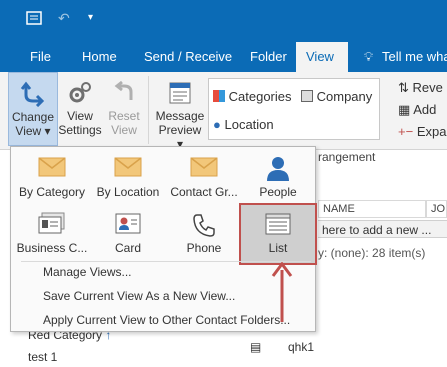 This screenshot has height=367, width=447. What do you see at coordinates (124, 130) in the screenshot?
I see `reset-view-label-2: View` at bounding box center [124, 130].